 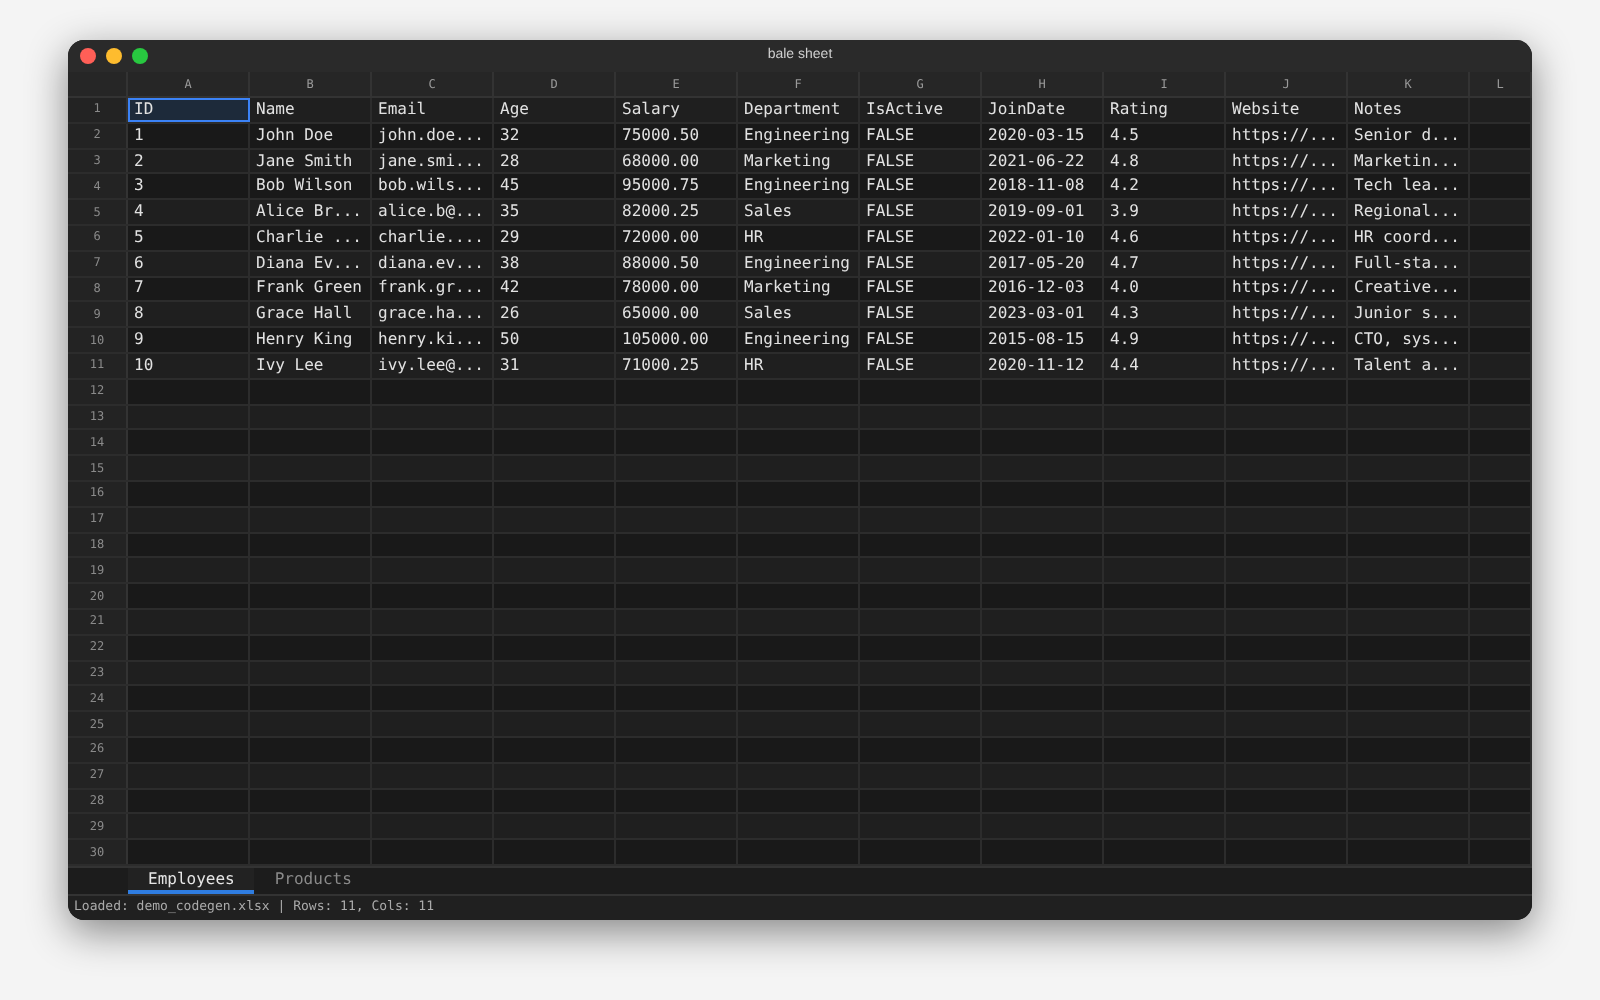 I want to click on table-cell: 31, so click(x=555, y=365).